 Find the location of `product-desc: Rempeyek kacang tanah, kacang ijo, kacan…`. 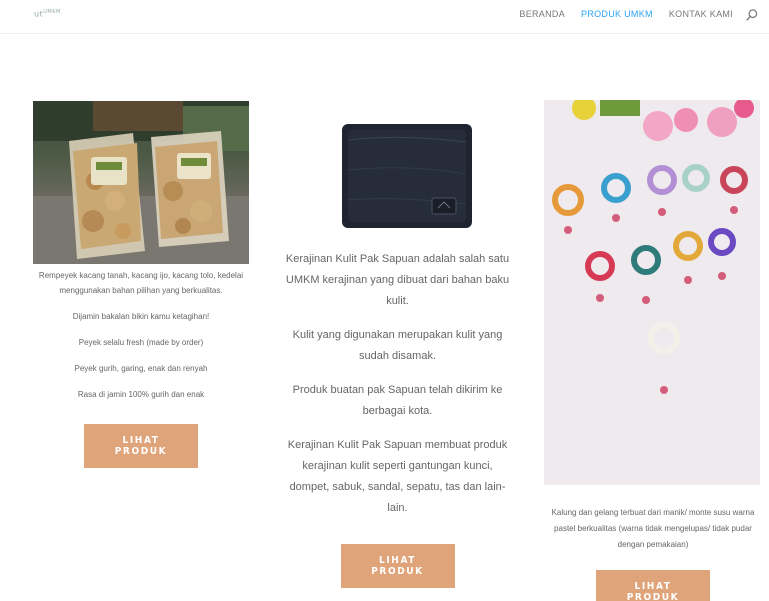

product-desc: Rempeyek kacang tanah, kacang ijo, kacan… is located at coordinates (141, 283).